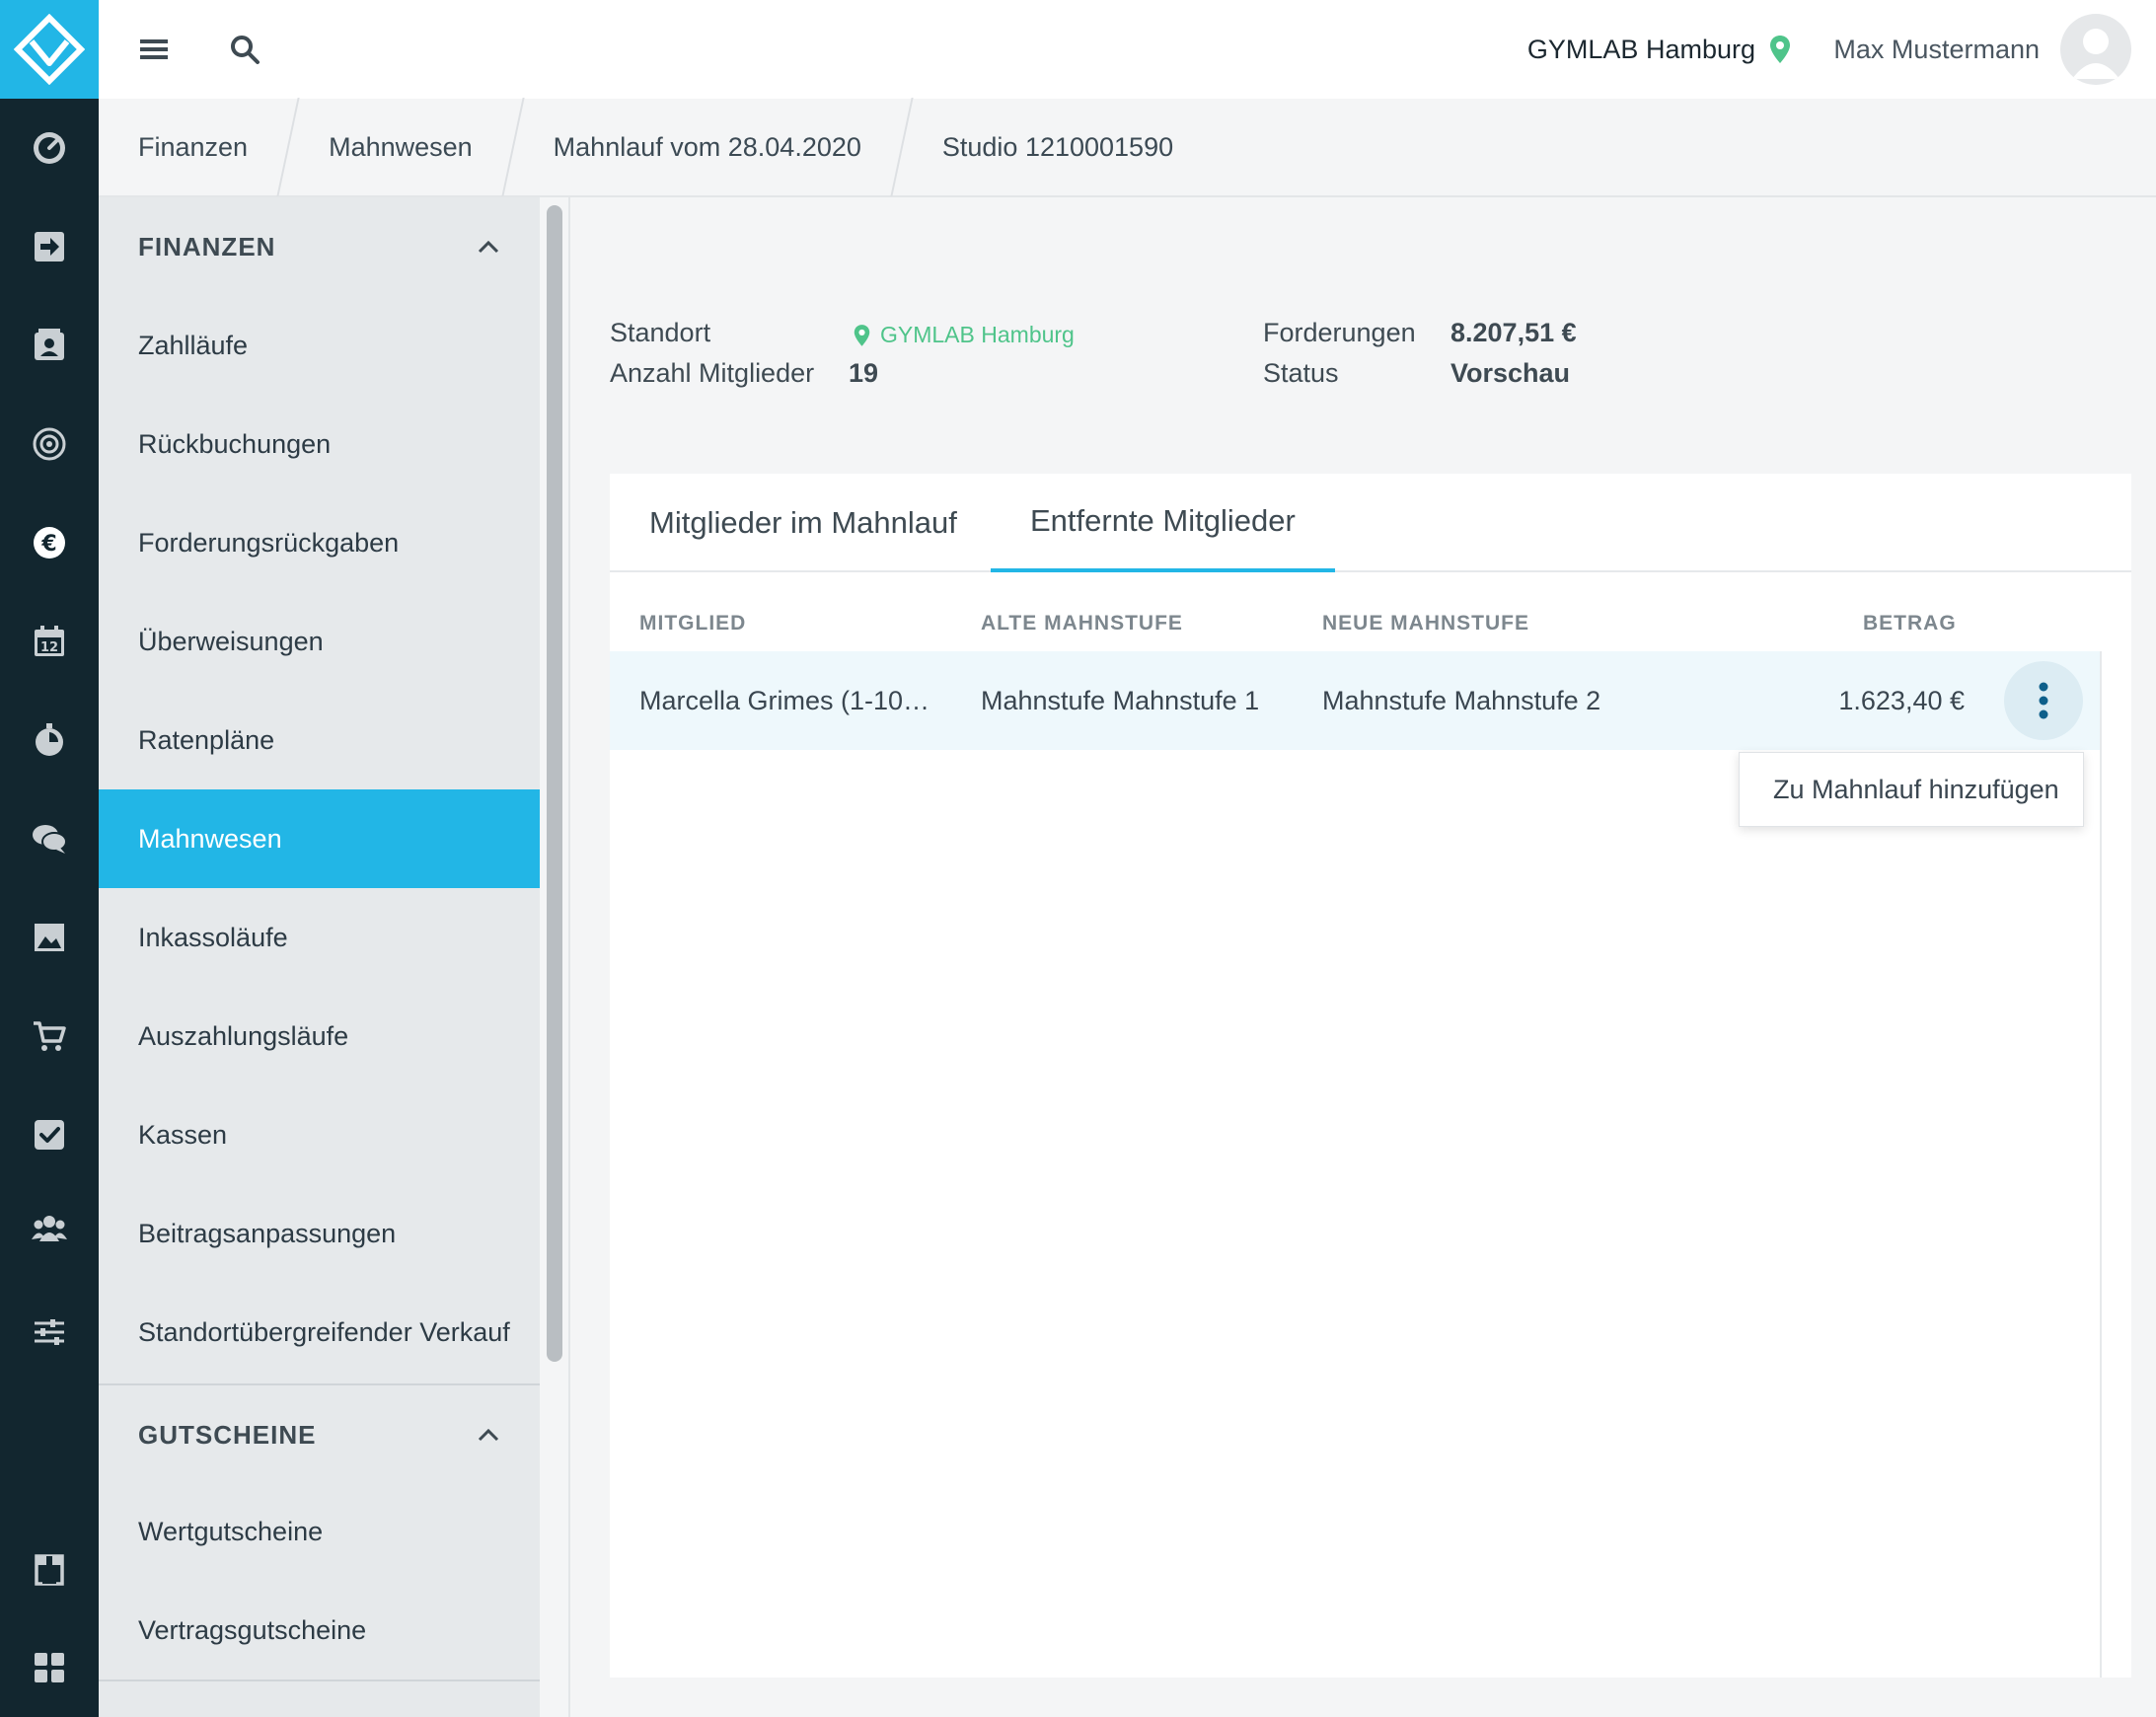  Describe the element at coordinates (319, 1680) in the screenshot. I see `nav-divider` at that location.